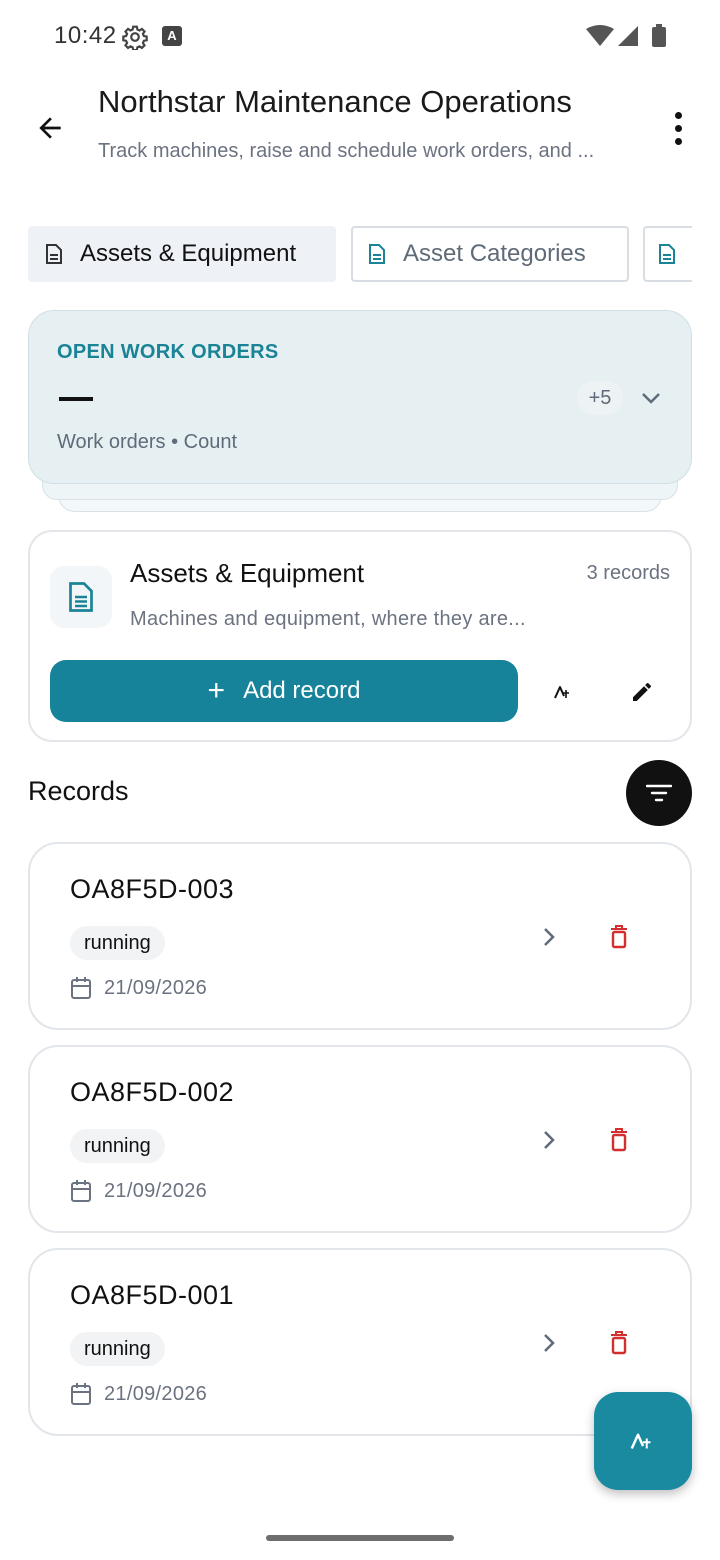 The image size is (720, 1560). Describe the element at coordinates (168, 352) in the screenshot. I see `stat-label: OPEN WORK ORDERS` at that location.